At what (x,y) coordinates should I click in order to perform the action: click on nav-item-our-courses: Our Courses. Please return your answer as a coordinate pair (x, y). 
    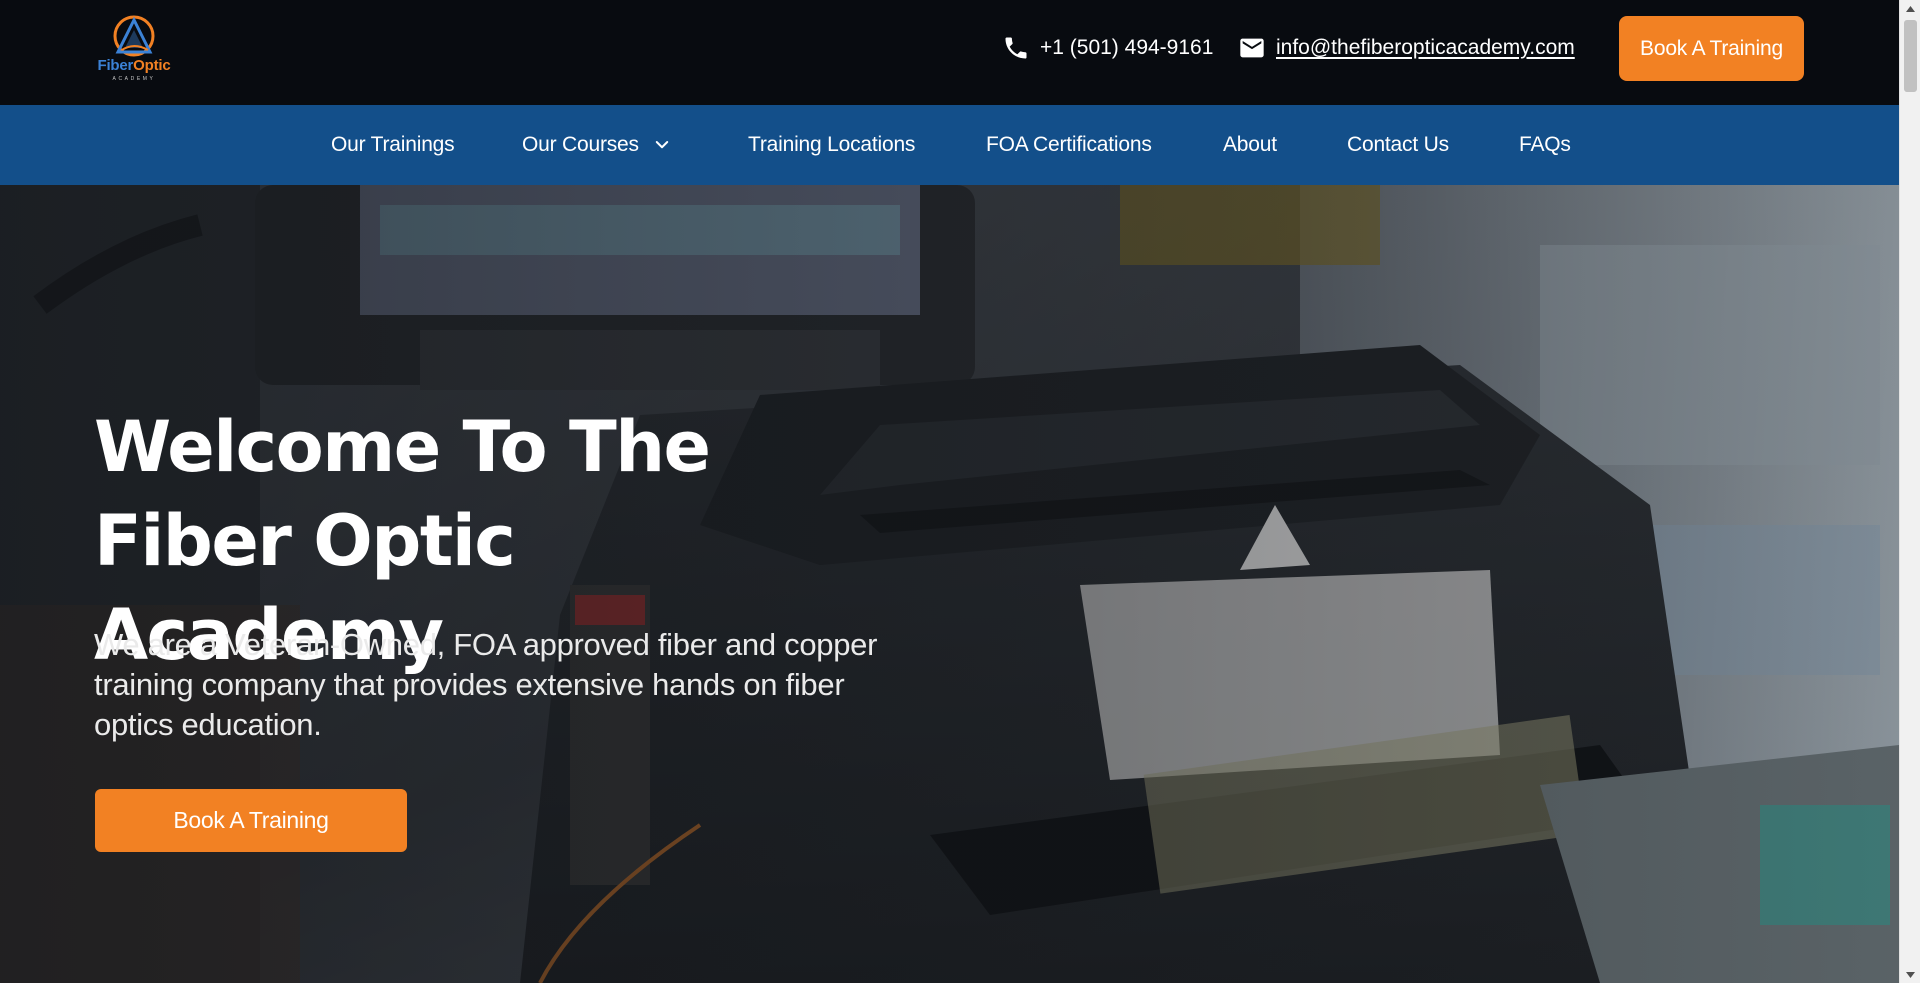
    Looking at the image, I should click on (596, 145).